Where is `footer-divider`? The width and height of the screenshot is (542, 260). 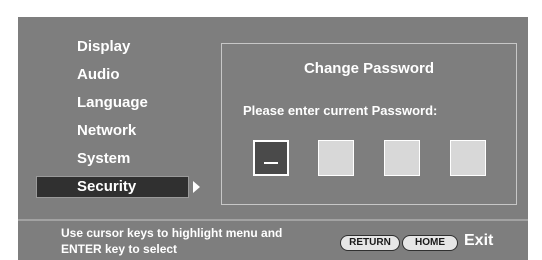 footer-divider is located at coordinates (273, 220).